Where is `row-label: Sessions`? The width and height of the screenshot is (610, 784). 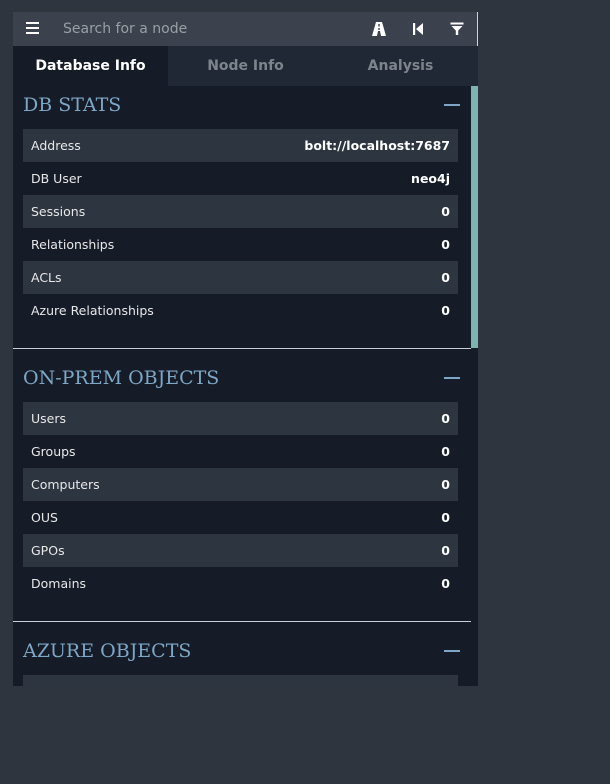
row-label: Sessions is located at coordinates (58, 211).